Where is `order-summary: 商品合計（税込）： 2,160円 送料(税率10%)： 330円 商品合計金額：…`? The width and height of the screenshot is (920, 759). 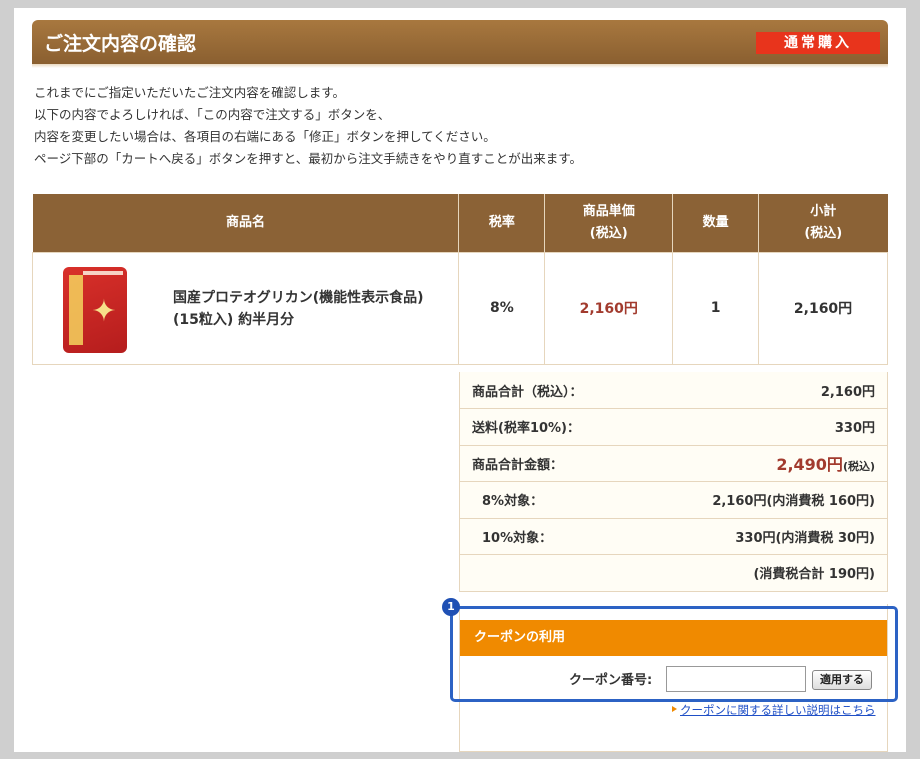 order-summary: 商品合計（税込）： 2,160円 送料(税率10%)： 330円 商品合計金額：… is located at coordinates (673, 482).